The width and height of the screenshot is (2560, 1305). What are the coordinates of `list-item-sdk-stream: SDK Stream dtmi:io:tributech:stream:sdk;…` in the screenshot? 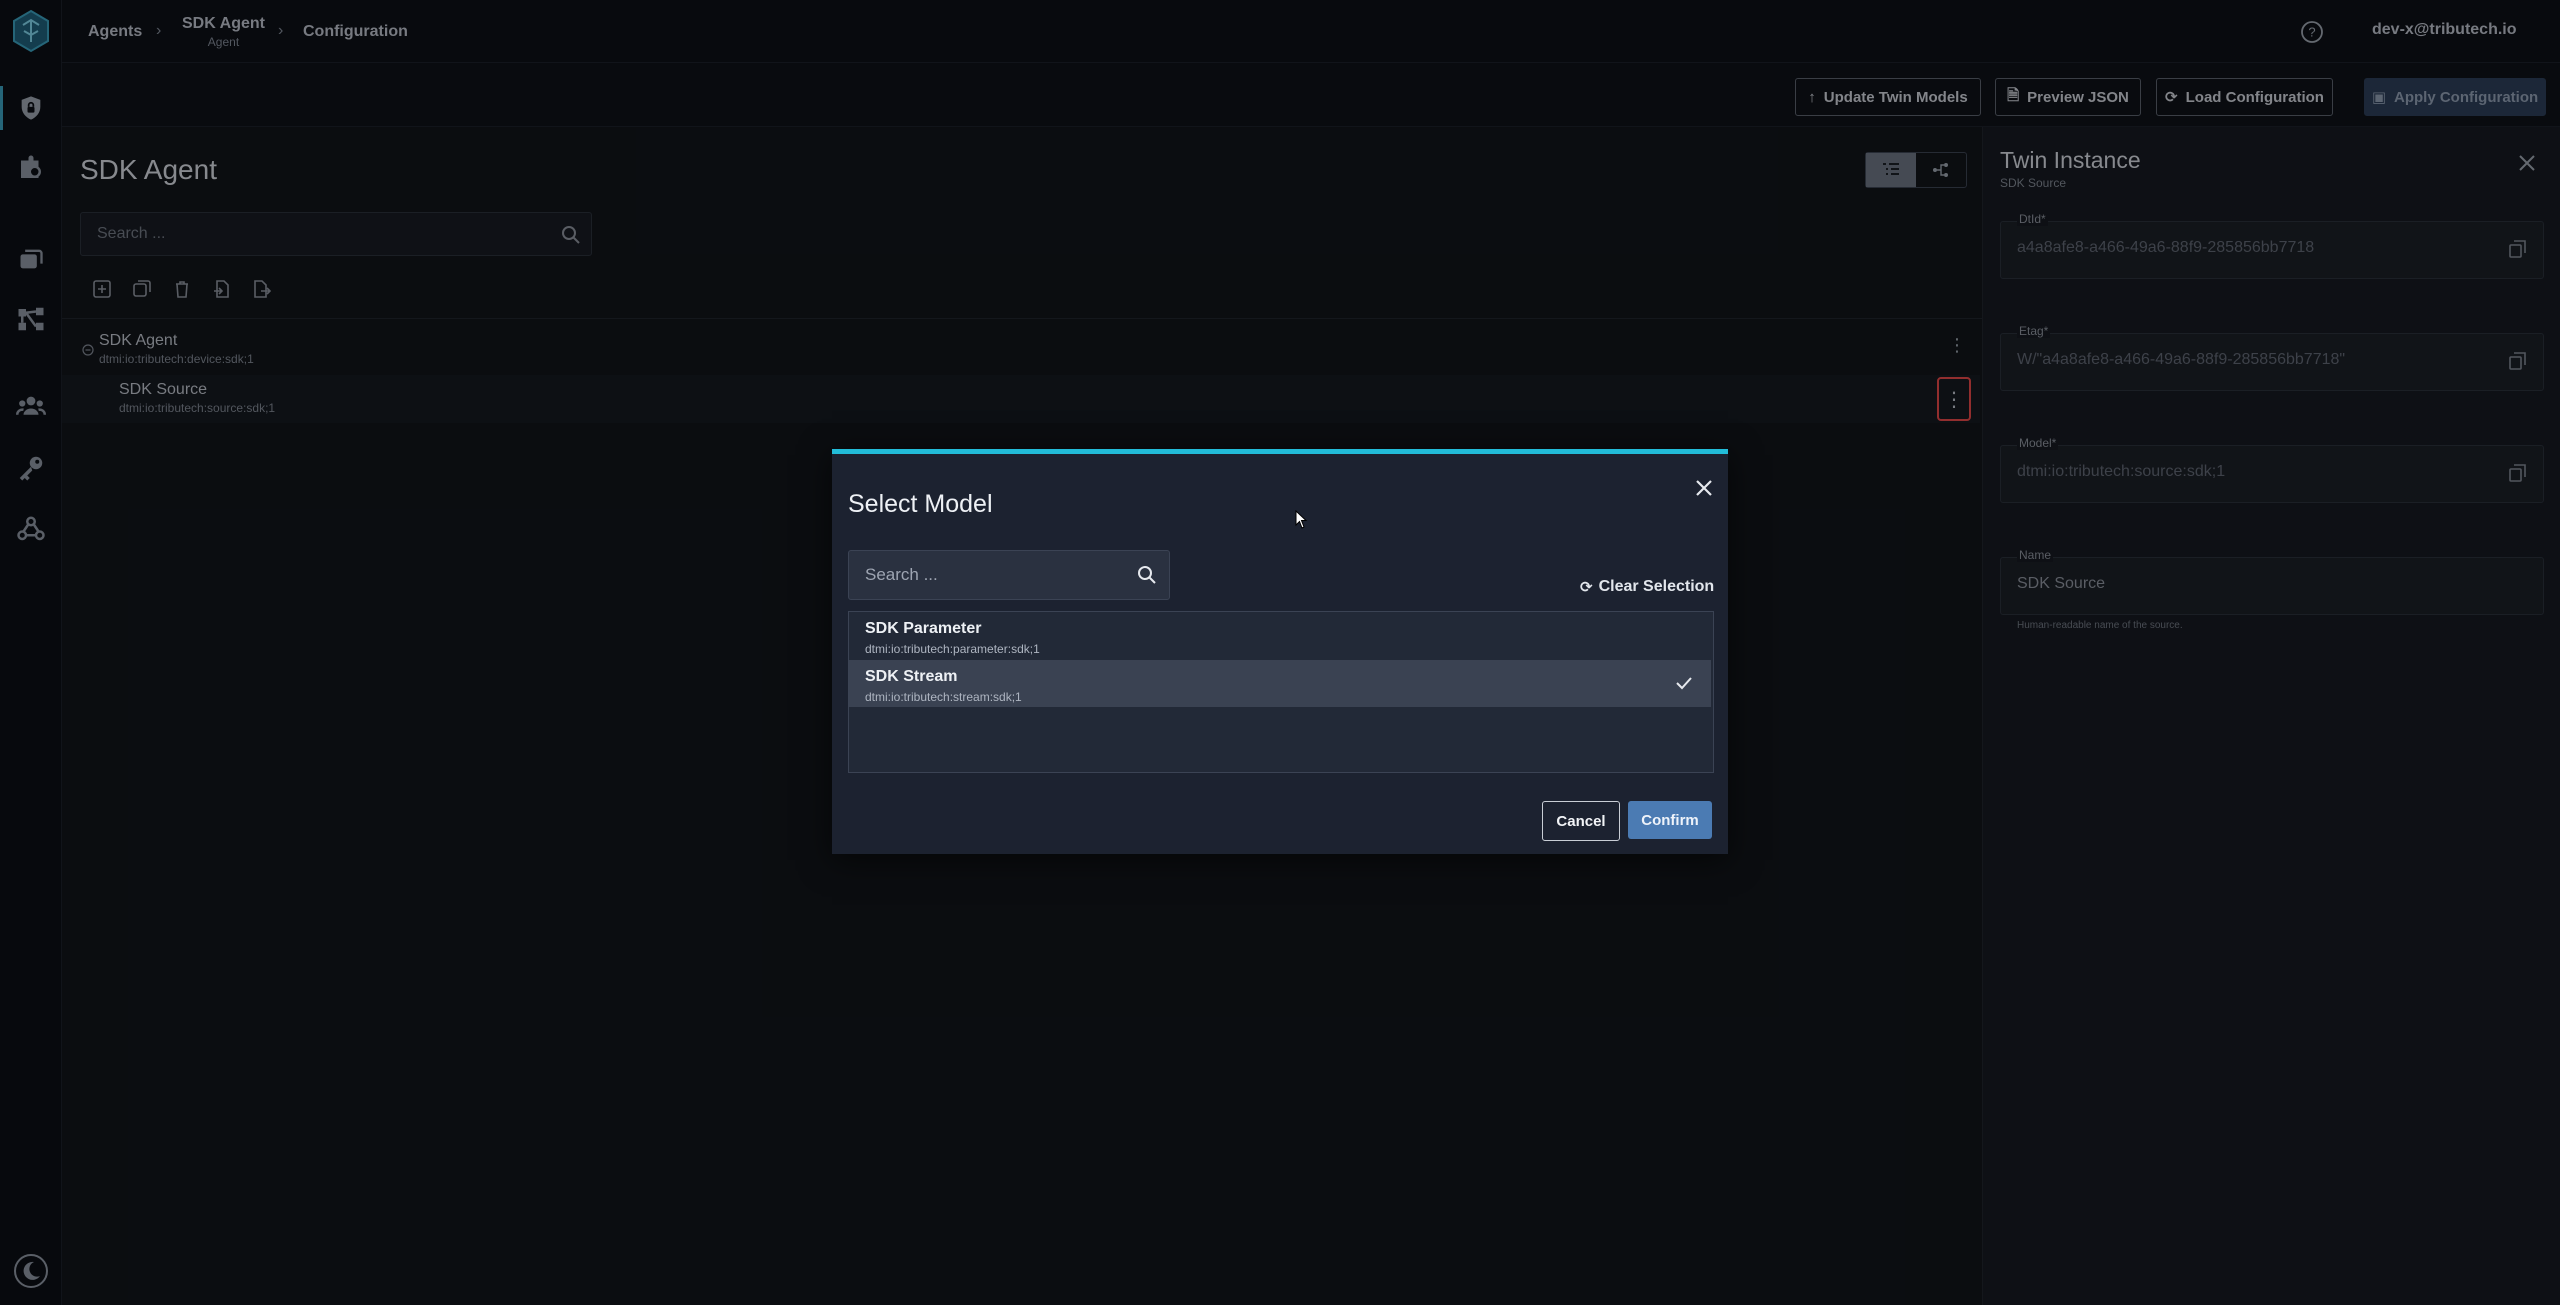 It's located at (1280, 683).